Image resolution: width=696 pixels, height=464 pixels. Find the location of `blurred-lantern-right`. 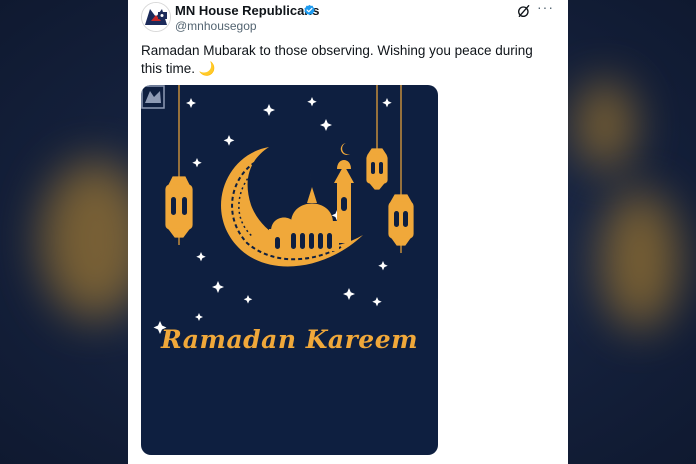

blurred-lantern-right is located at coordinates (640, 260).